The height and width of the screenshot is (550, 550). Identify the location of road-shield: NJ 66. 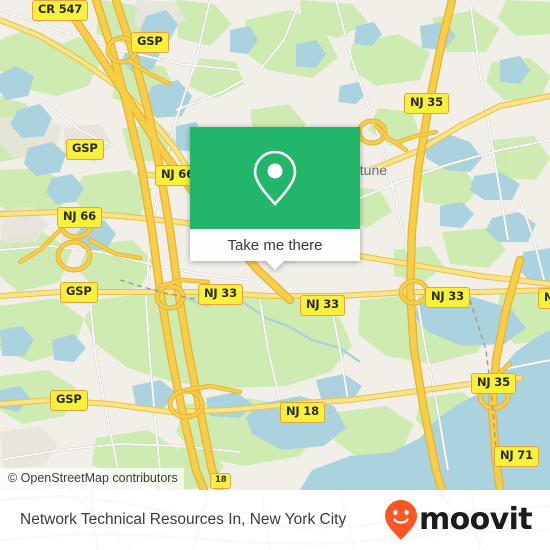
(79, 217).